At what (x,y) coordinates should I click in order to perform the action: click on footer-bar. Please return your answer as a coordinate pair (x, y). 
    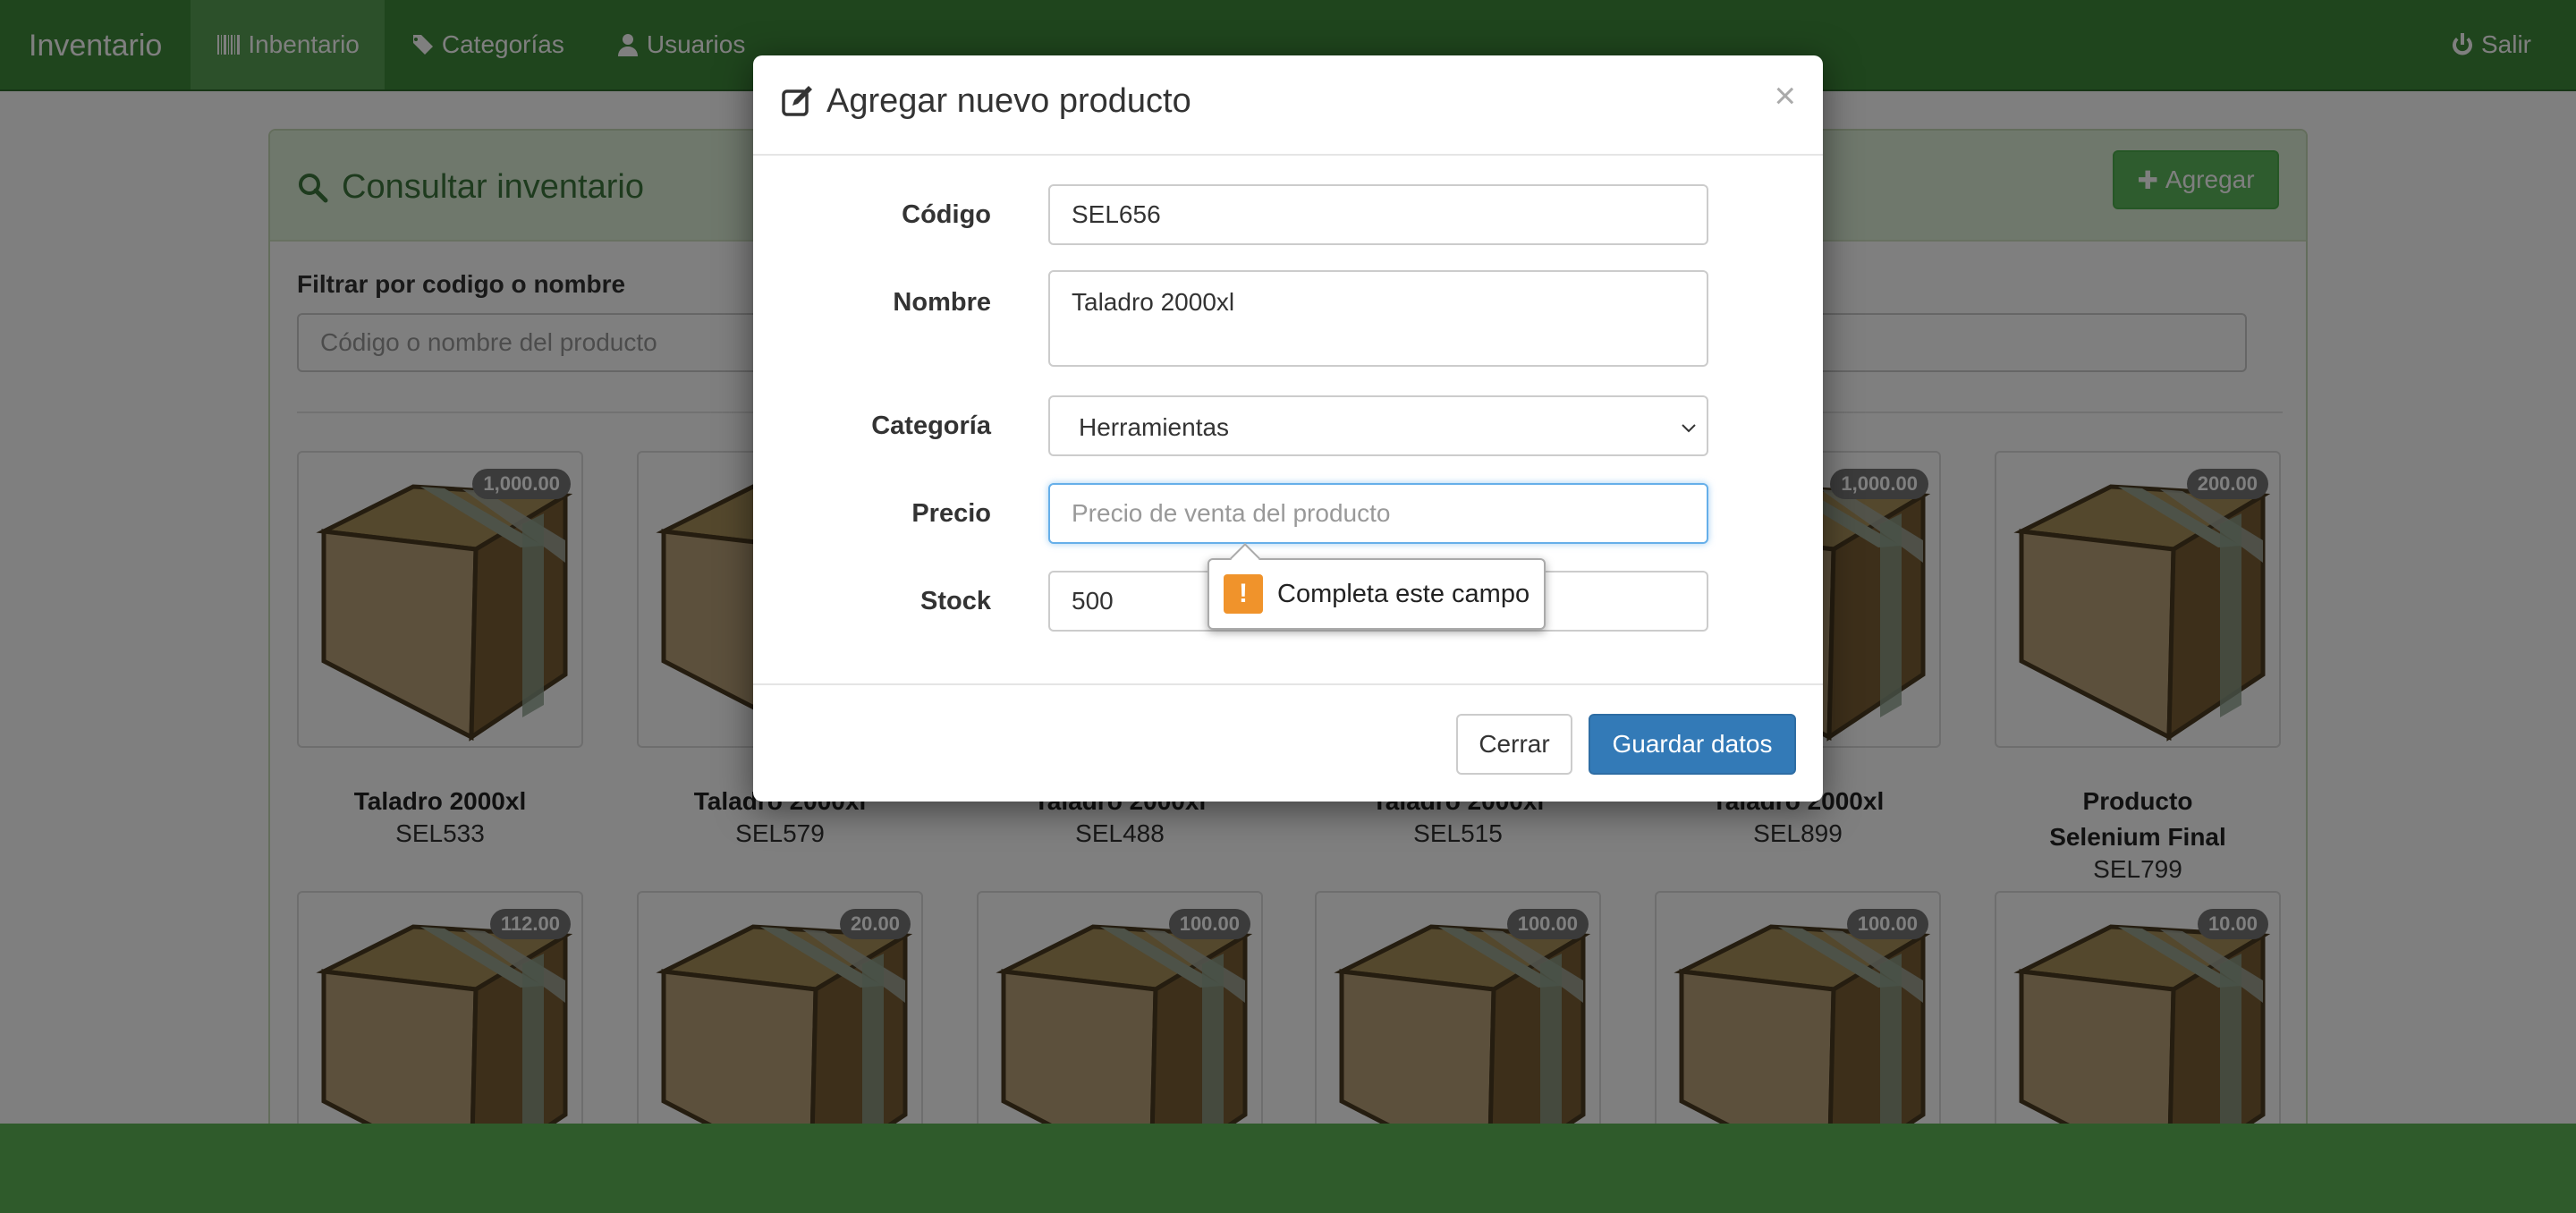
    Looking at the image, I should click on (1288, 1168).